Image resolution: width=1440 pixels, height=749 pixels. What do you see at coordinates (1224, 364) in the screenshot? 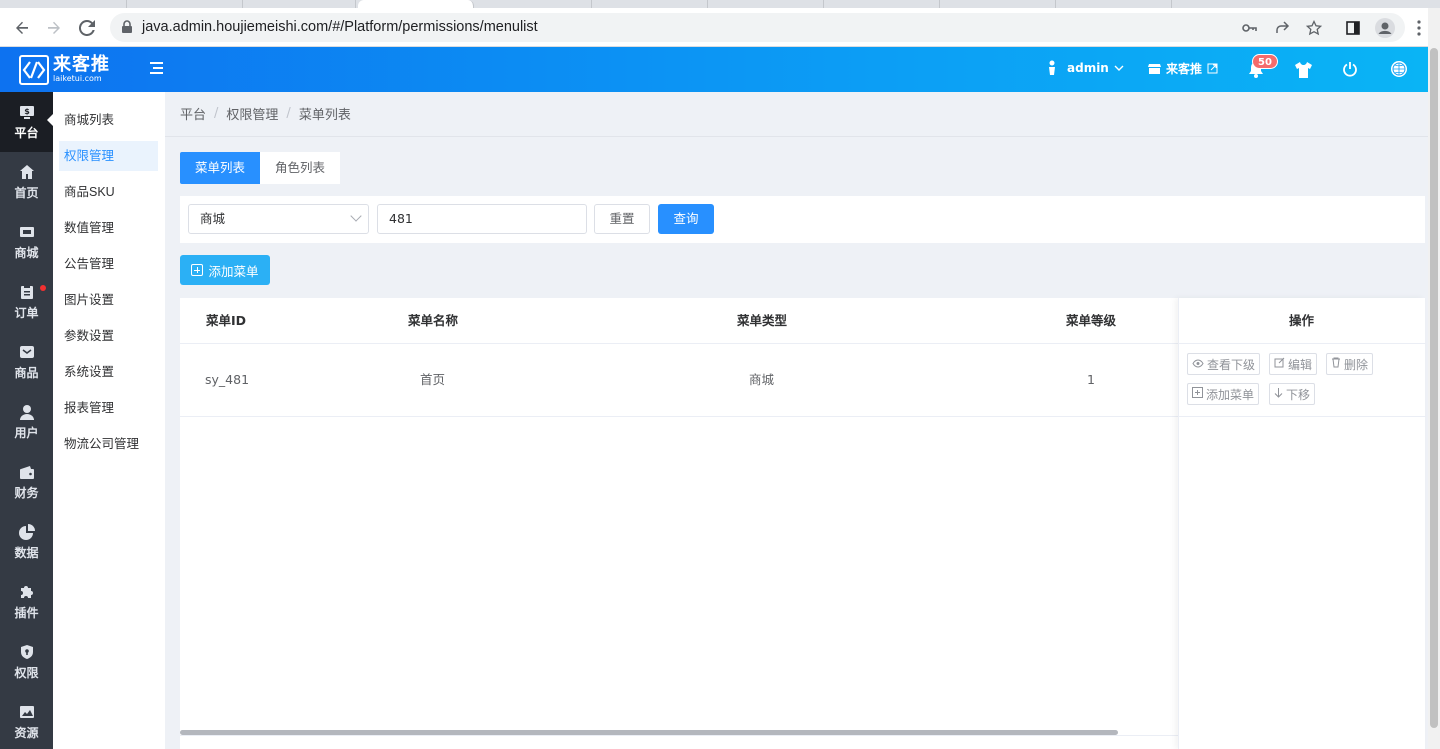
I see `view-children-button: 查看下级` at bounding box center [1224, 364].